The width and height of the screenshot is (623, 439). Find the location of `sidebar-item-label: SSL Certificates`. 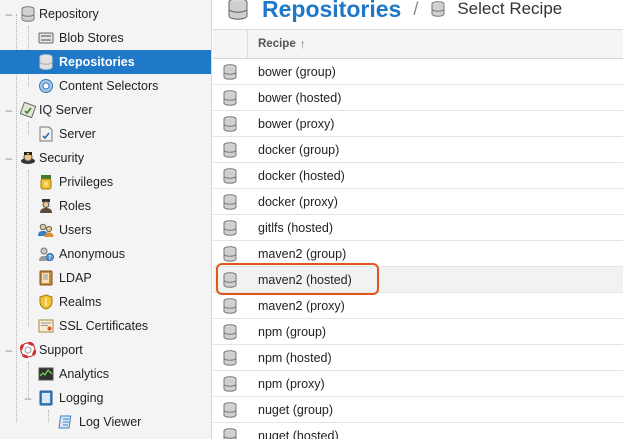

sidebar-item-label: SSL Certificates is located at coordinates (104, 326).